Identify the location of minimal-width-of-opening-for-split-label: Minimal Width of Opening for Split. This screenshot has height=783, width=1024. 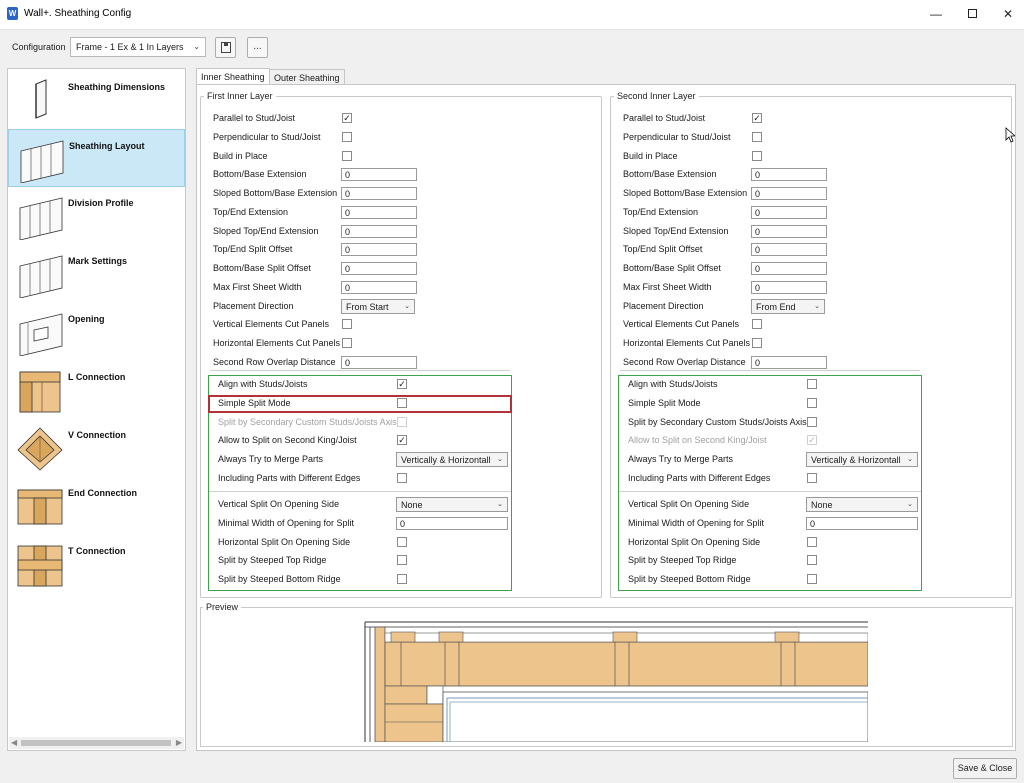
(286, 522).